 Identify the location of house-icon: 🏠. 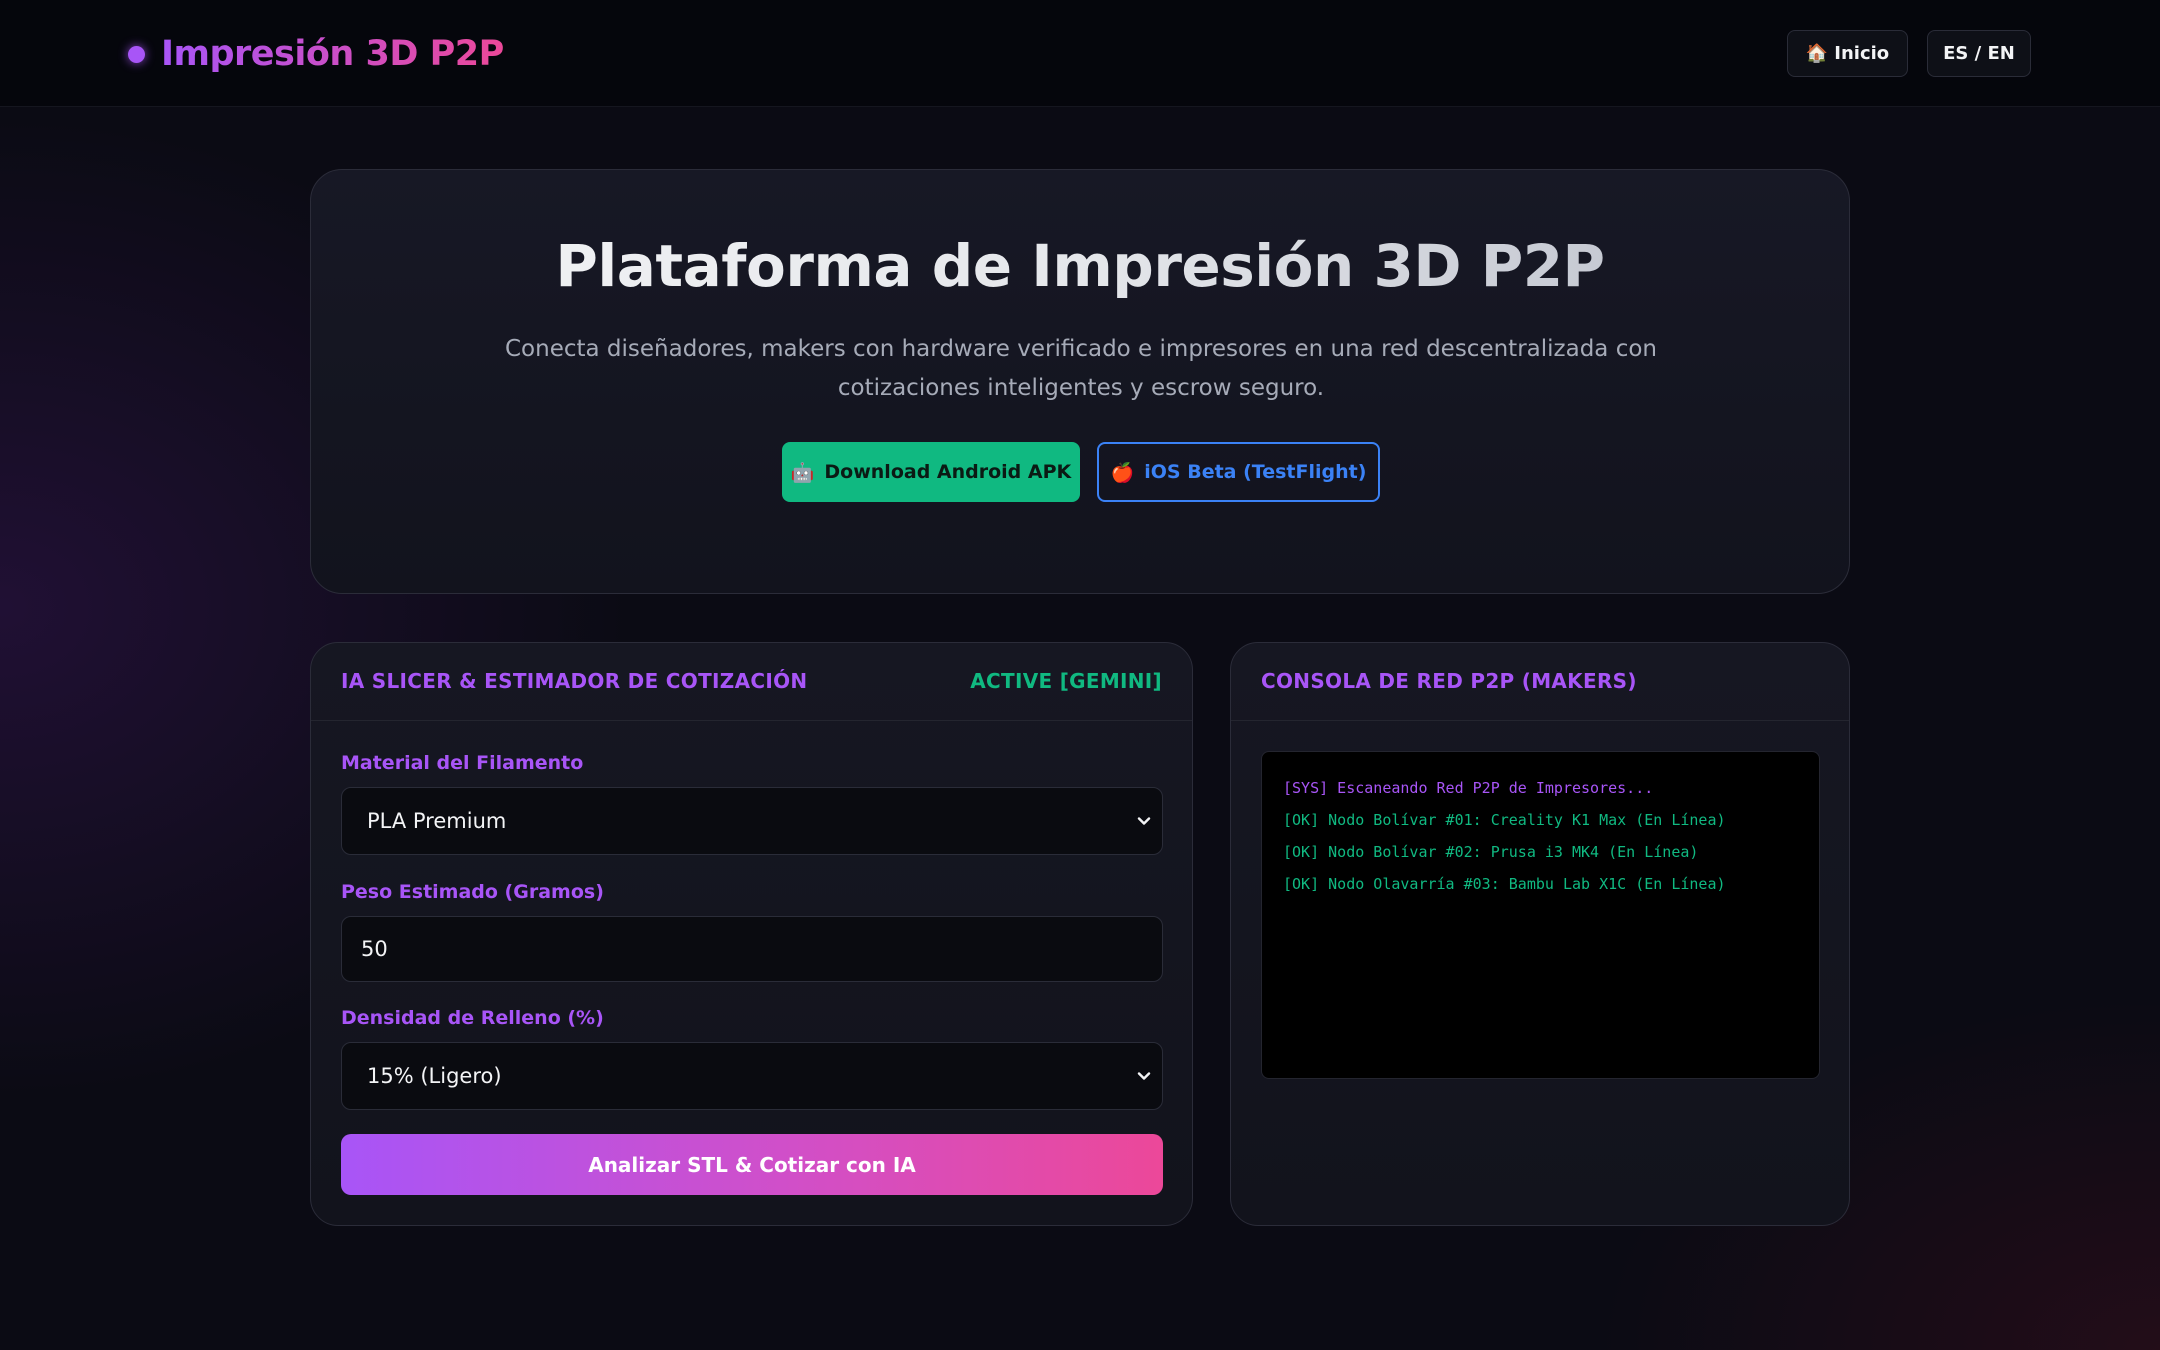
(1817, 53).